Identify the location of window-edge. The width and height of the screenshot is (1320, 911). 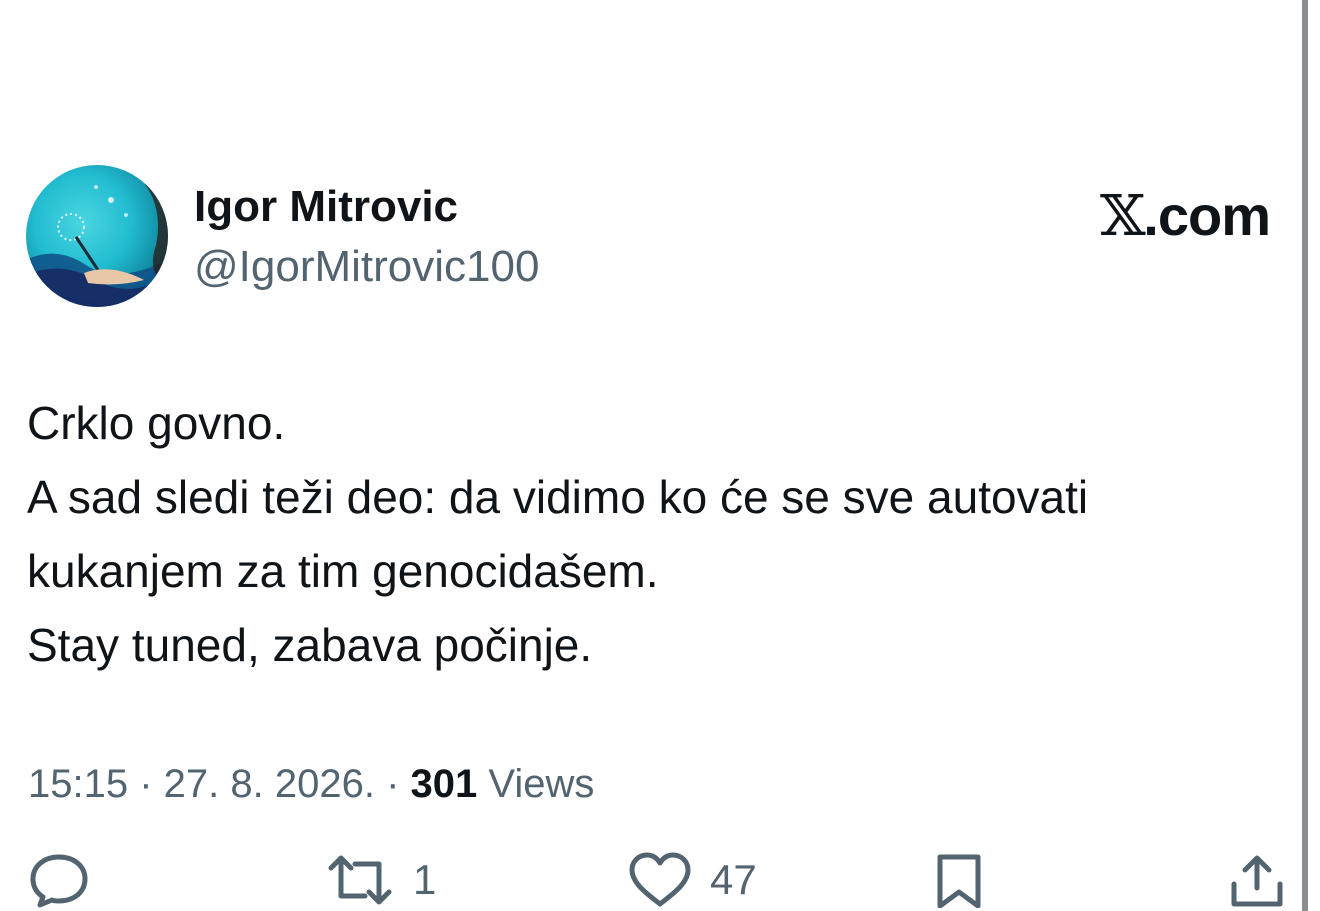
(1305, 455).